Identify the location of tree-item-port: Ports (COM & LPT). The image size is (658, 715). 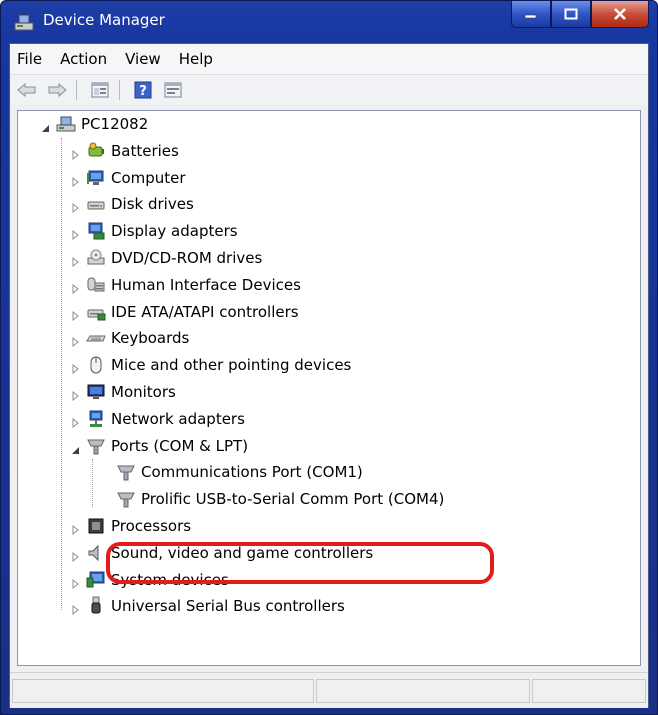
(160, 446).